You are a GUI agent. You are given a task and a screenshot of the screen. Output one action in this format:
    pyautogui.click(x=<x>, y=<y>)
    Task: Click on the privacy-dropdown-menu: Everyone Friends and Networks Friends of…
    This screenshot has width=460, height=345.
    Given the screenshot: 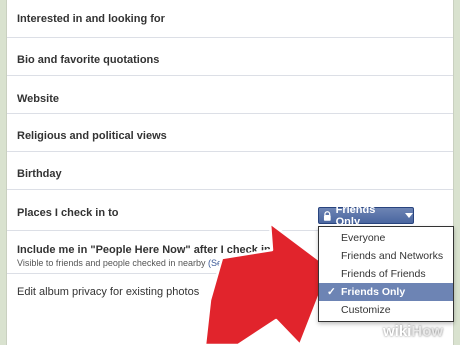 What is the action you would take?
    pyautogui.click(x=386, y=274)
    